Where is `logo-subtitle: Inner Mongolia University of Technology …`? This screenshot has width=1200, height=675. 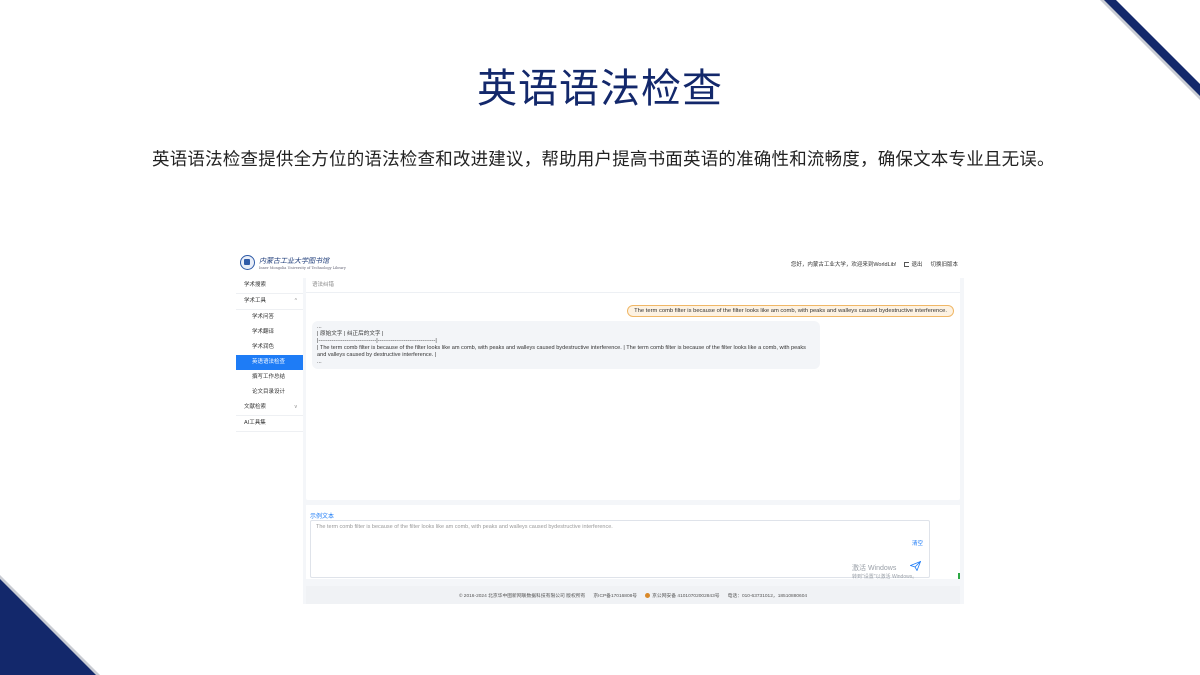
logo-subtitle: Inner Mongolia University of Technology … is located at coordinates (302, 267).